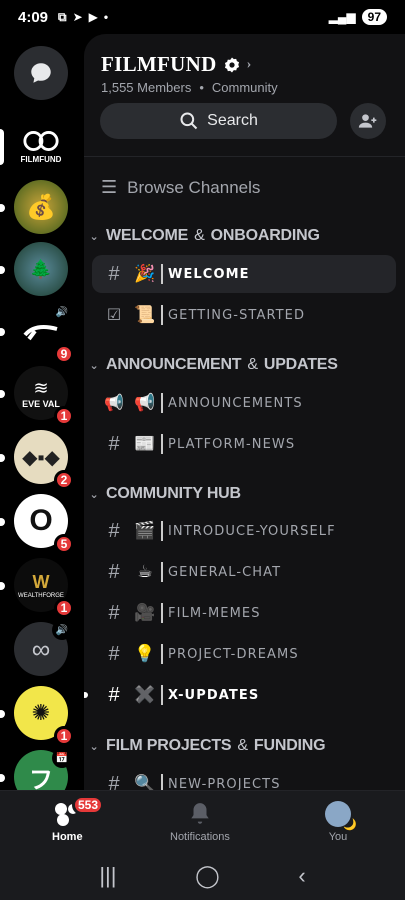 The image size is (405, 900). Describe the element at coordinates (159, 64) in the screenshot. I see `server-name: FILMFUND` at that location.